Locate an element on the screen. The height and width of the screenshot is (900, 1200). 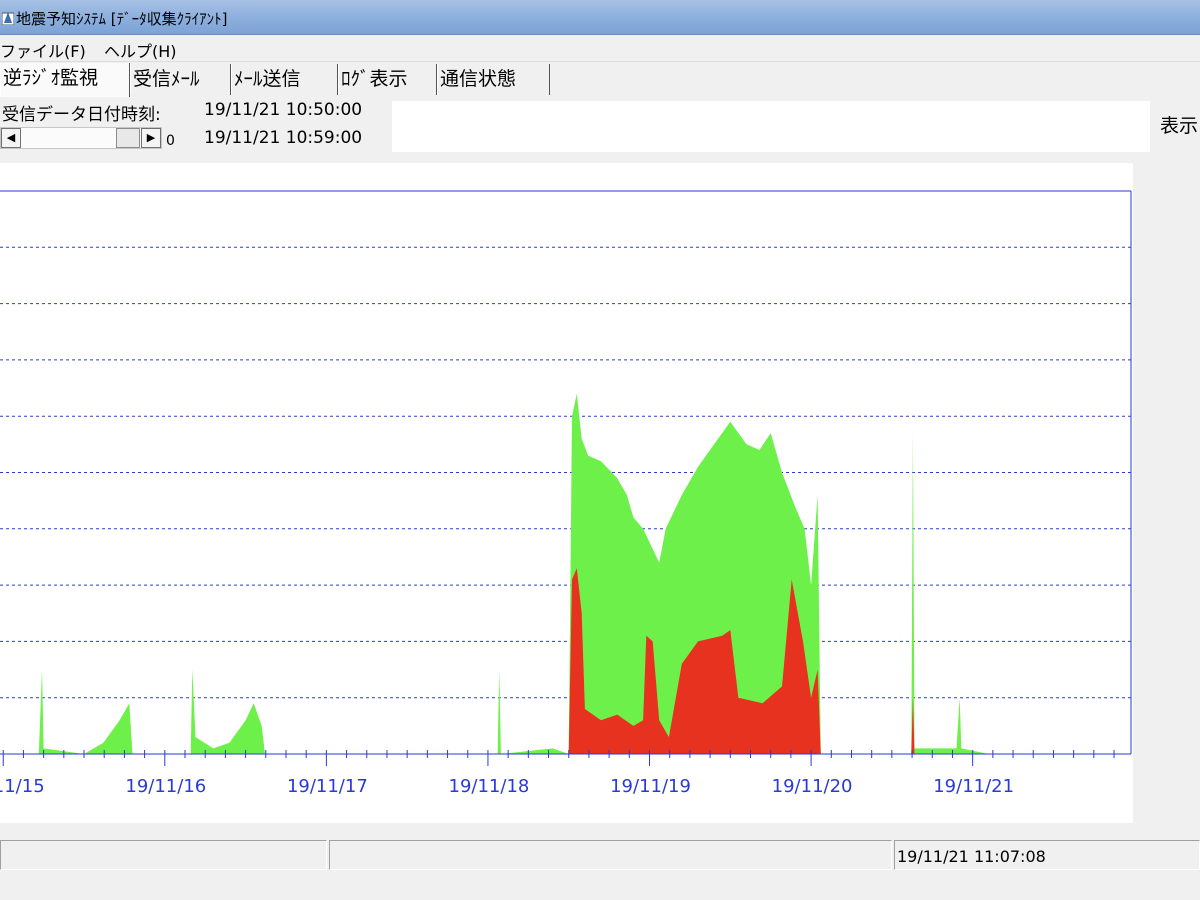
x-tick-label: 19/11/16 is located at coordinates (165, 786).